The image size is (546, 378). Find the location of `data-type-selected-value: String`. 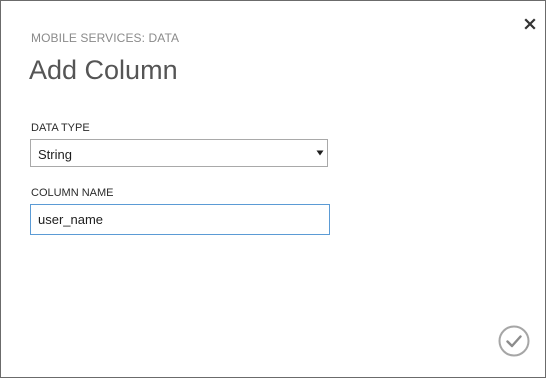

data-type-selected-value: String is located at coordinates (55, 154).